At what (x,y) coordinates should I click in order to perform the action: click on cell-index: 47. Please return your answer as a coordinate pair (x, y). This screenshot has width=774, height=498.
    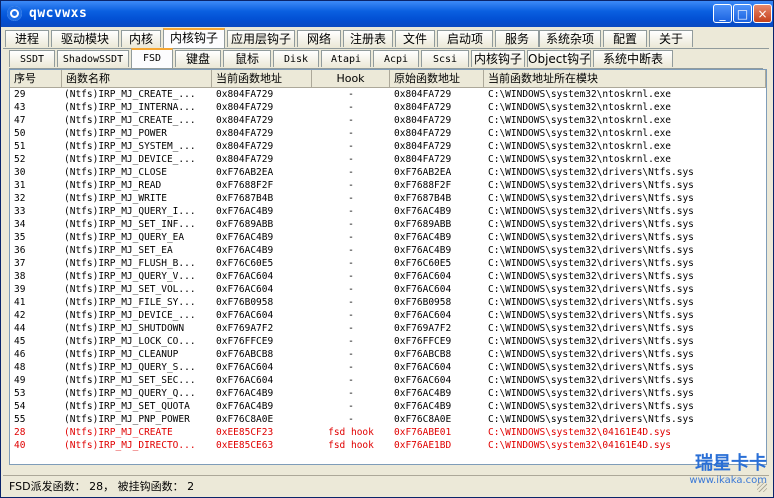
    Looking at the image, I should click on (20, 120).